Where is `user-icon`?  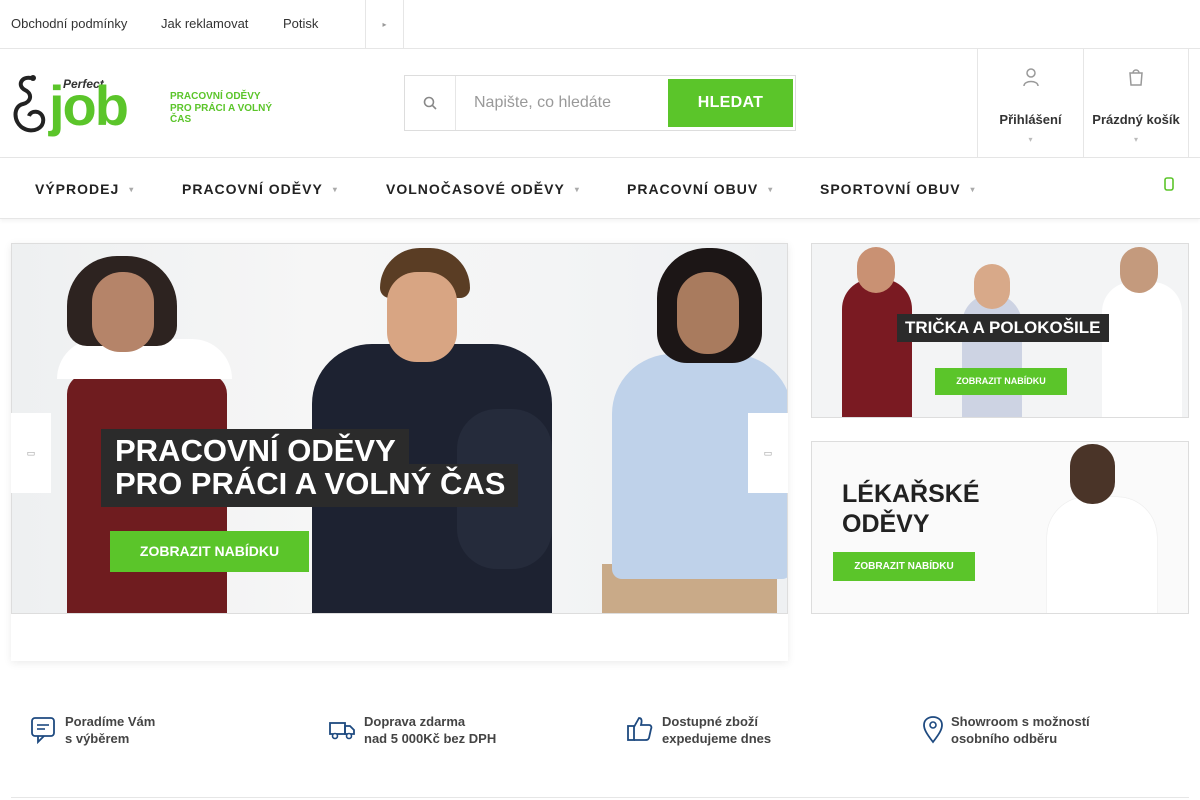 user-icon is located at coordinates (1030, 79).